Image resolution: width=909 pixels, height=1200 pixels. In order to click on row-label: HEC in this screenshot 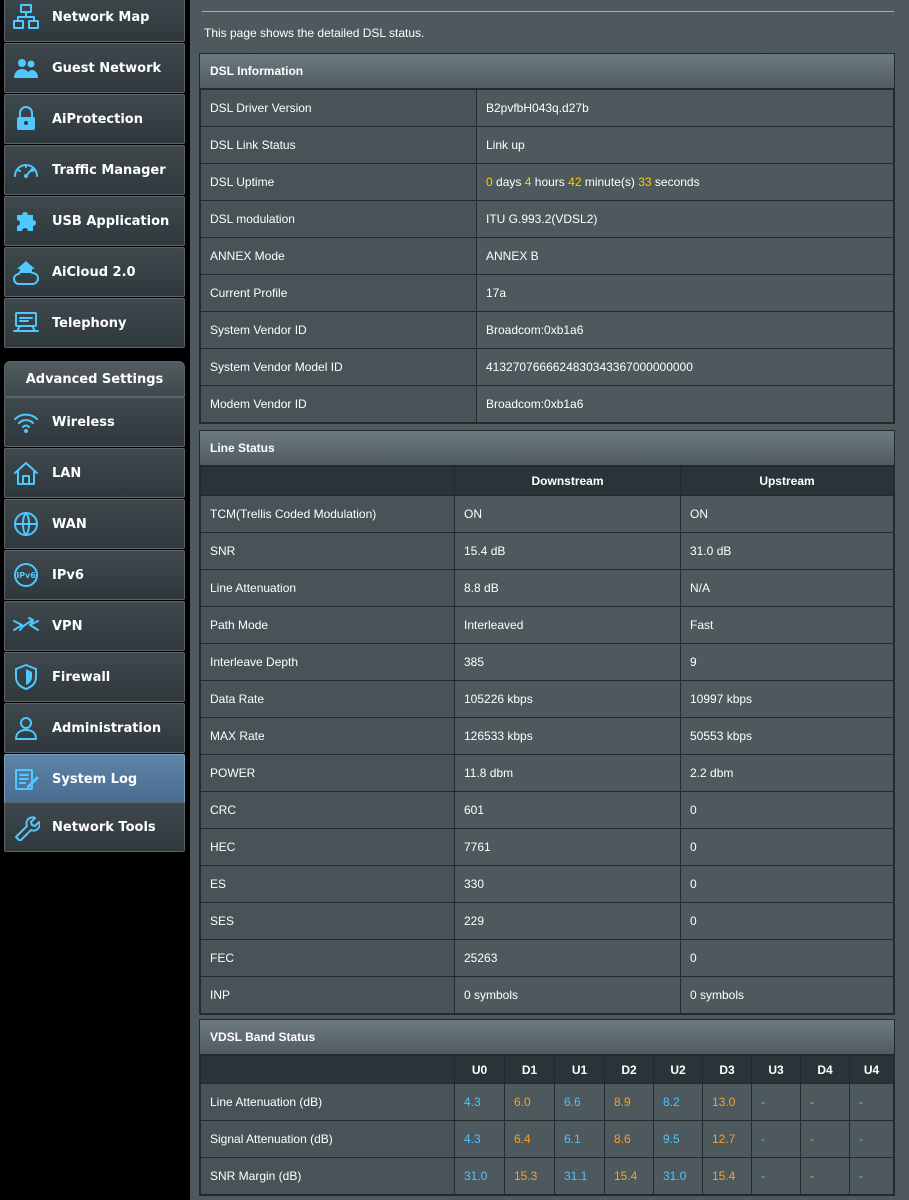, I will do `click(327, 847)`.